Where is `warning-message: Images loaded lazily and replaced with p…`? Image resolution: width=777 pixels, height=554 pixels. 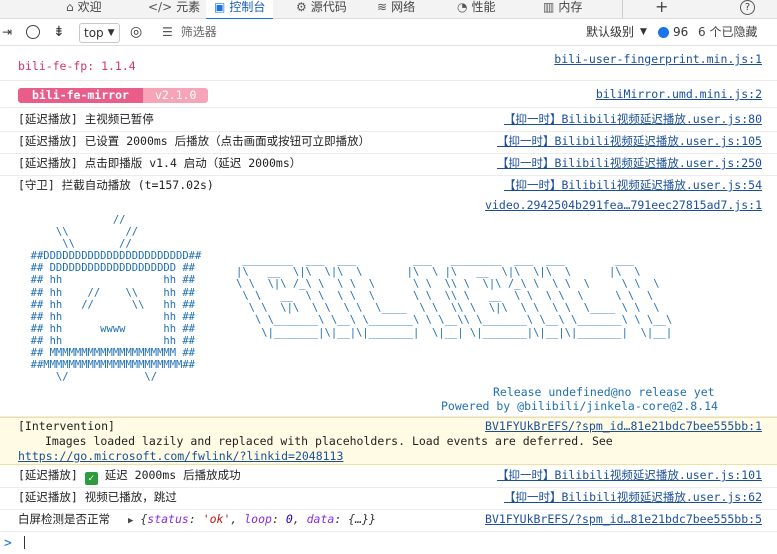 warning-message: Images loaded lazily and replaced with p… is located at coordinates (329, 441).